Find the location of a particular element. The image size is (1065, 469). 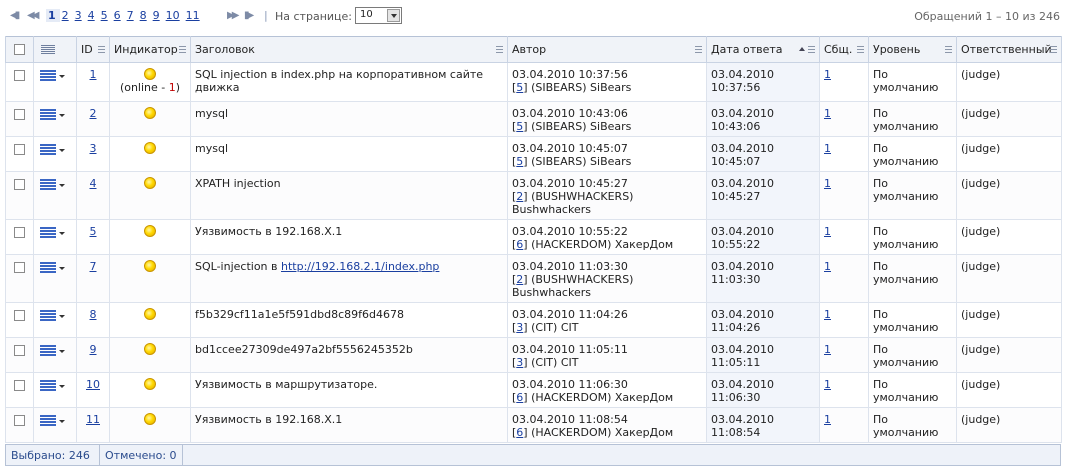

column-header-responsible: Ответственный is located at coordinates (1009, 49).